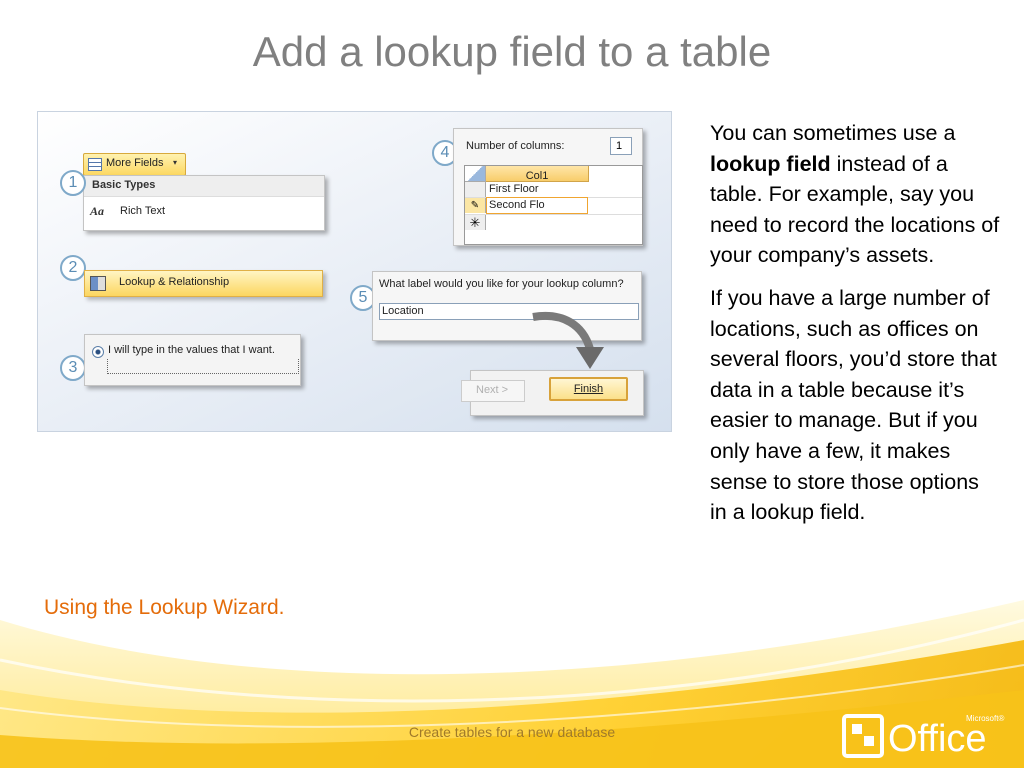  What do you see at coordinates (204, 186) in the screenshot?
I see `basic-types-header: Basic Types` at bounding box center [204, 186].